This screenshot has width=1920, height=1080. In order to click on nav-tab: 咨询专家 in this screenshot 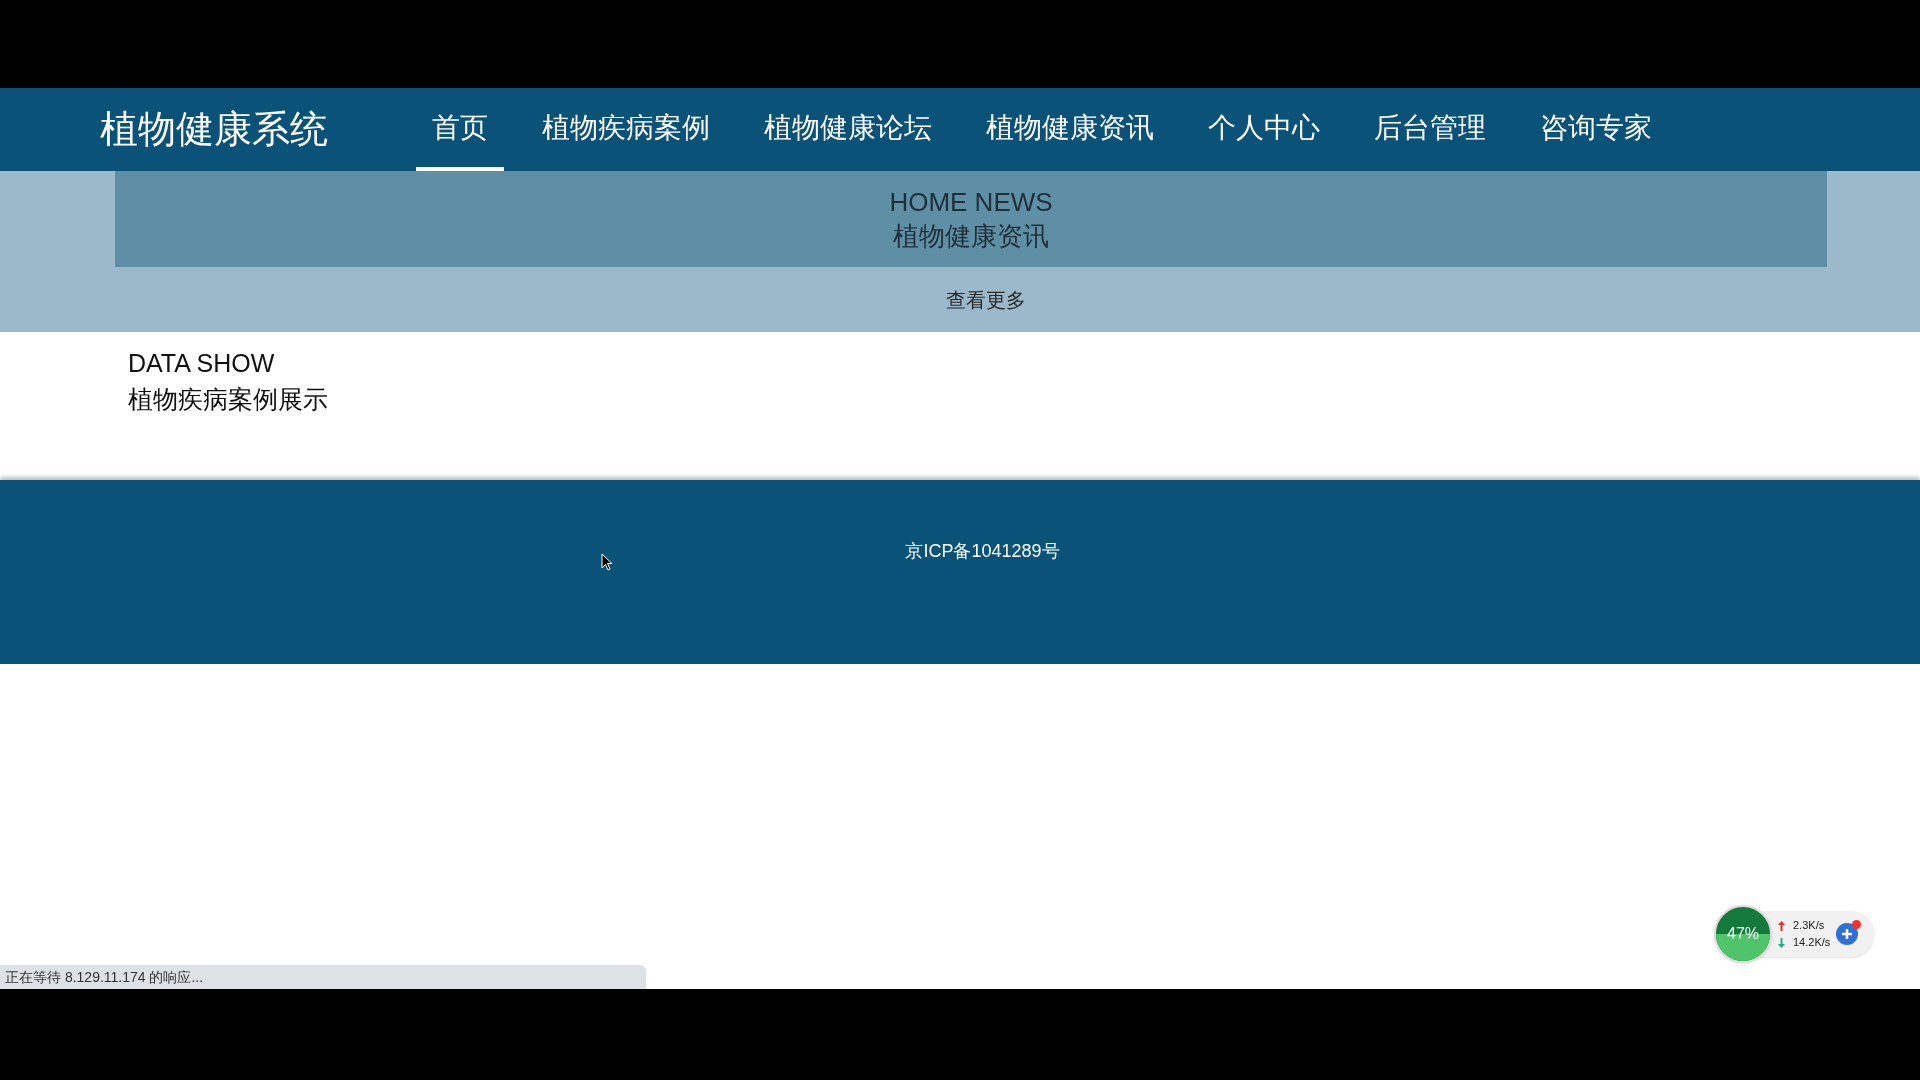, I will do `click(1596, 129)`.